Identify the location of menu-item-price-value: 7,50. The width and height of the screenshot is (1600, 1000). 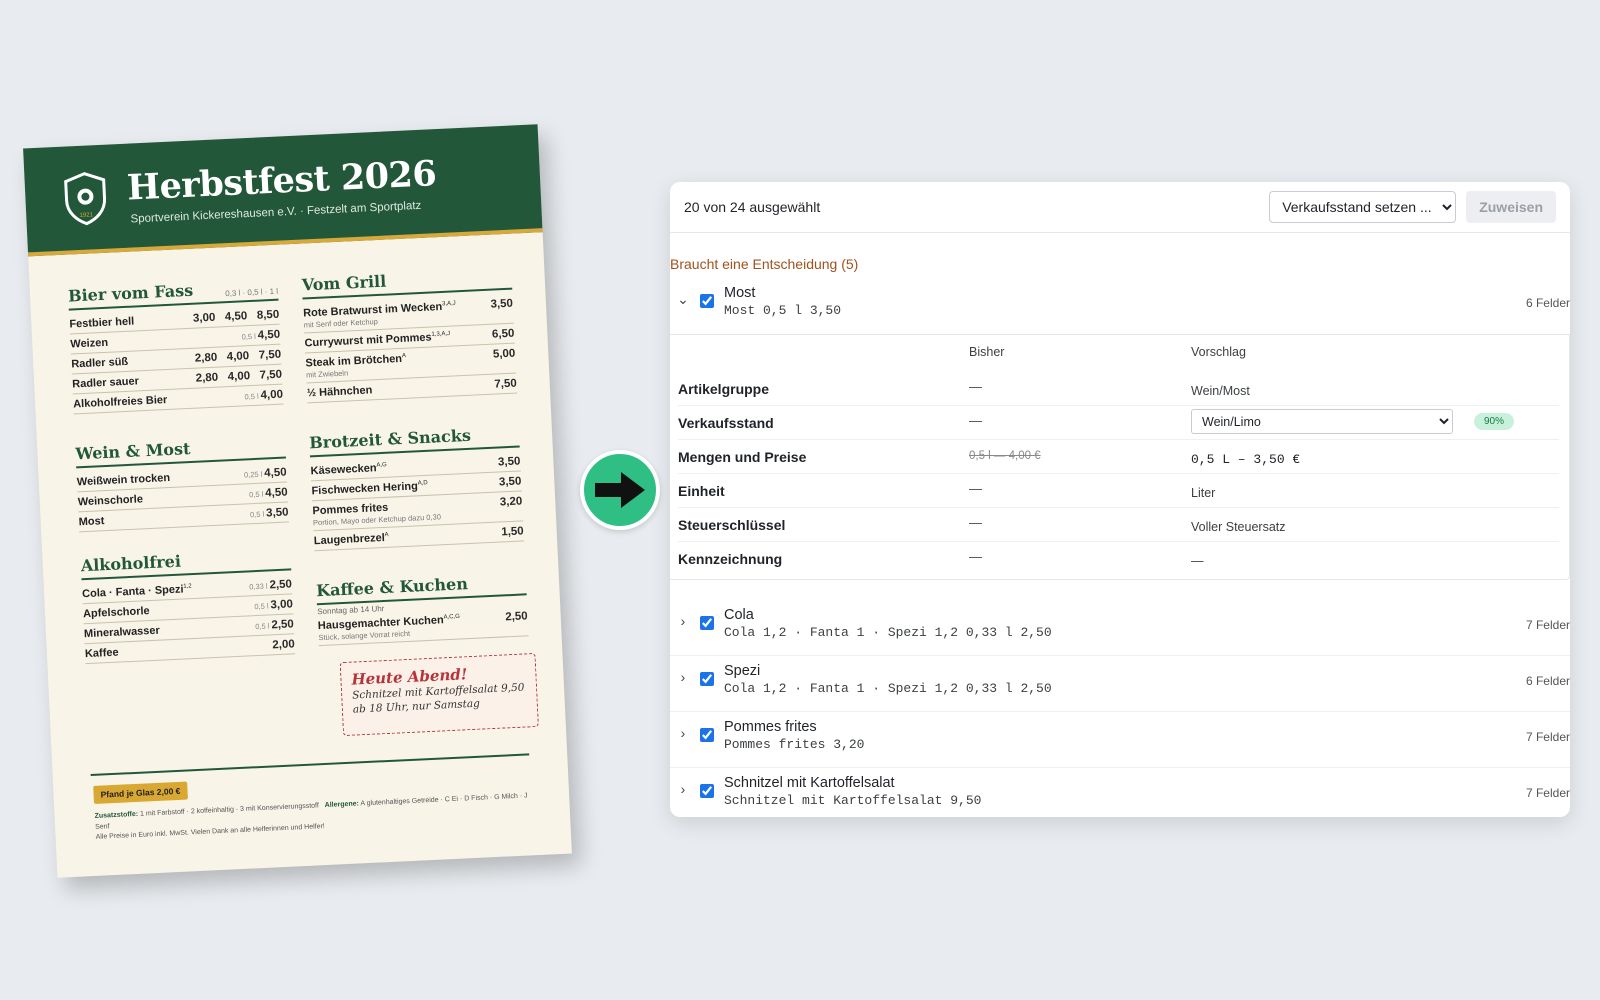
(505, 384).